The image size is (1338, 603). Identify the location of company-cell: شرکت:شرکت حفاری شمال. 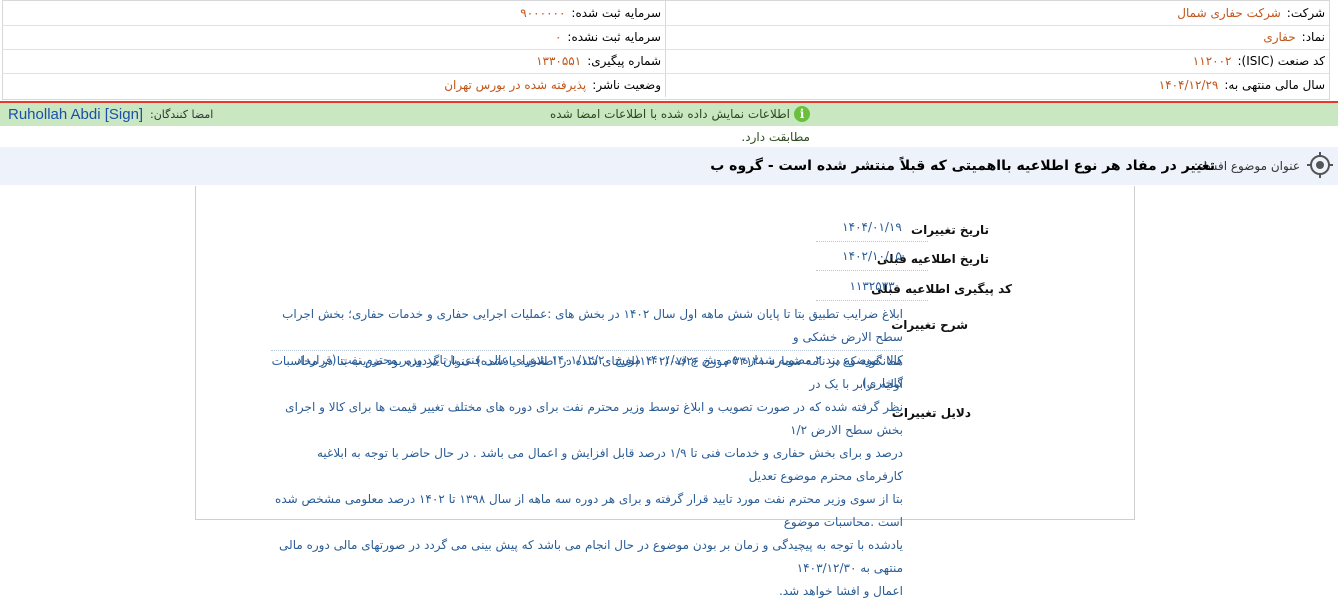
(997, 13).